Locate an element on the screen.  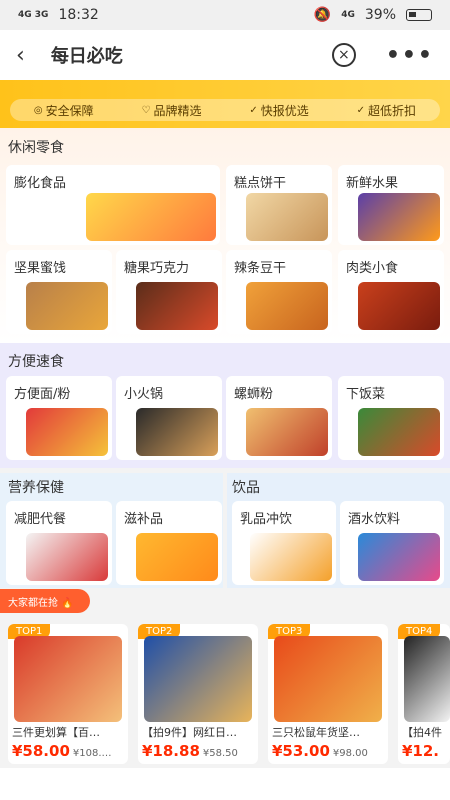
category-card: 下饭菜 is located at coordinates (391, 418).